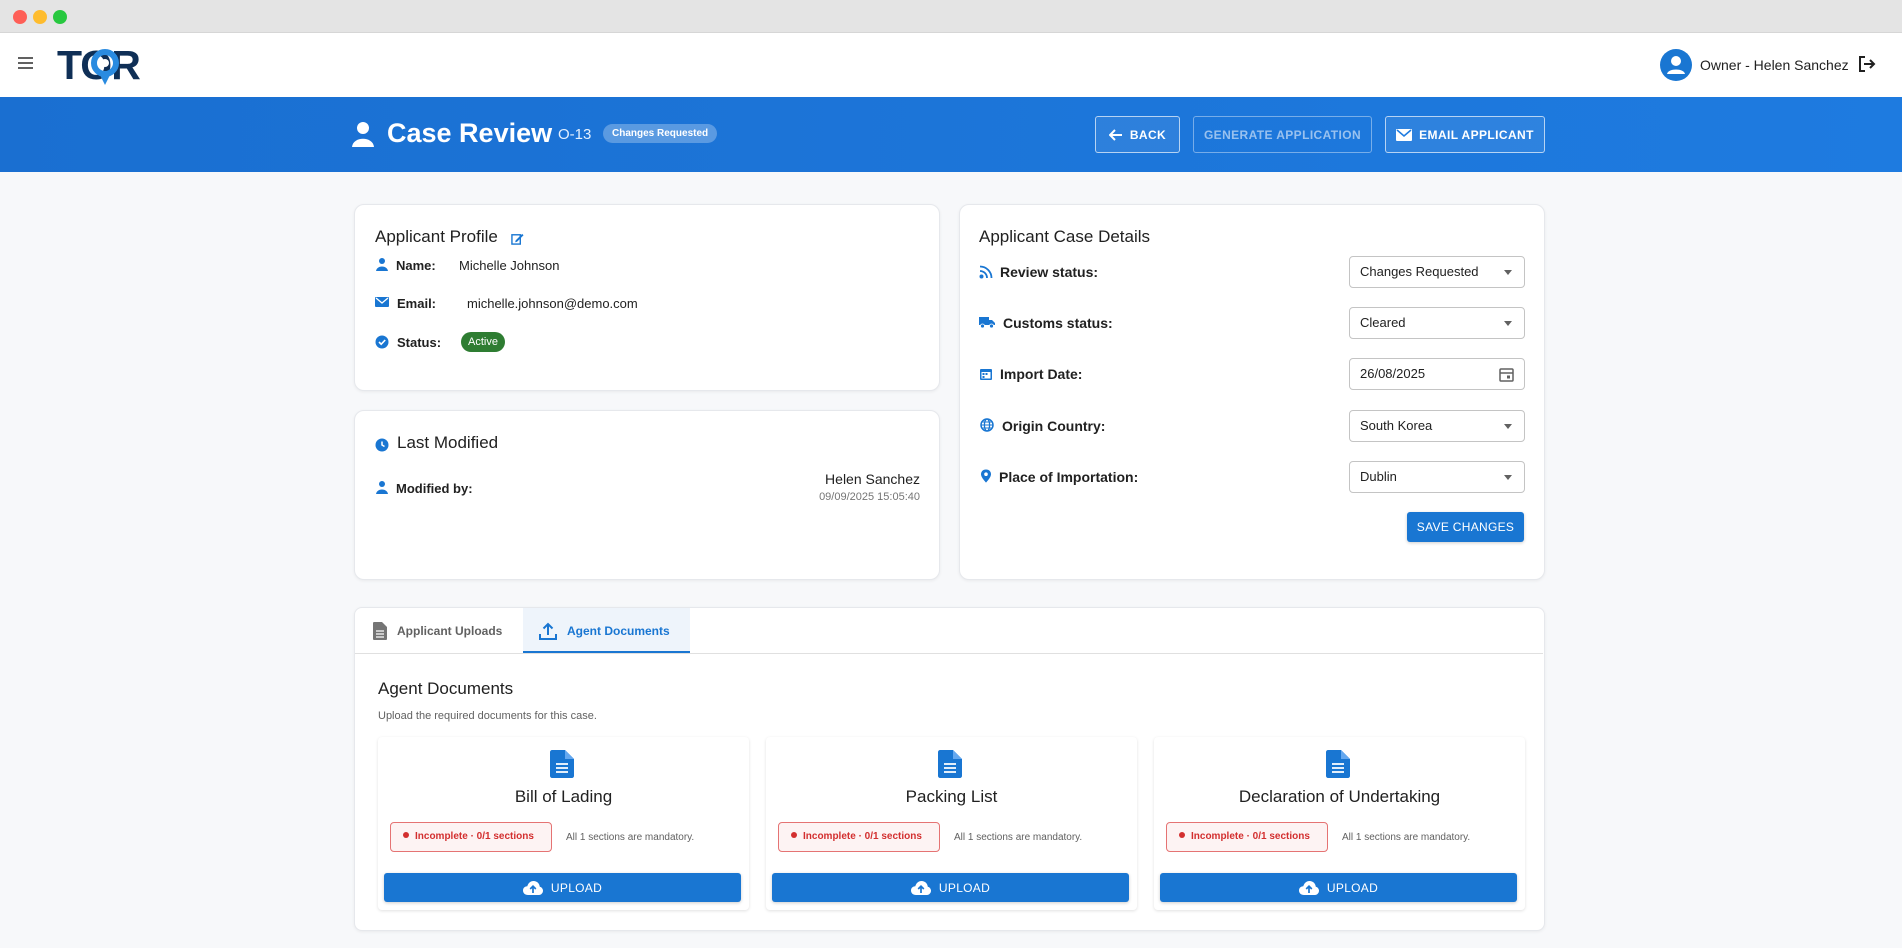 Image resolution: width=1902 pixels, height=948 pixels. I want to click on case-details-title: Applicant Case Details, so click(1065, 236).